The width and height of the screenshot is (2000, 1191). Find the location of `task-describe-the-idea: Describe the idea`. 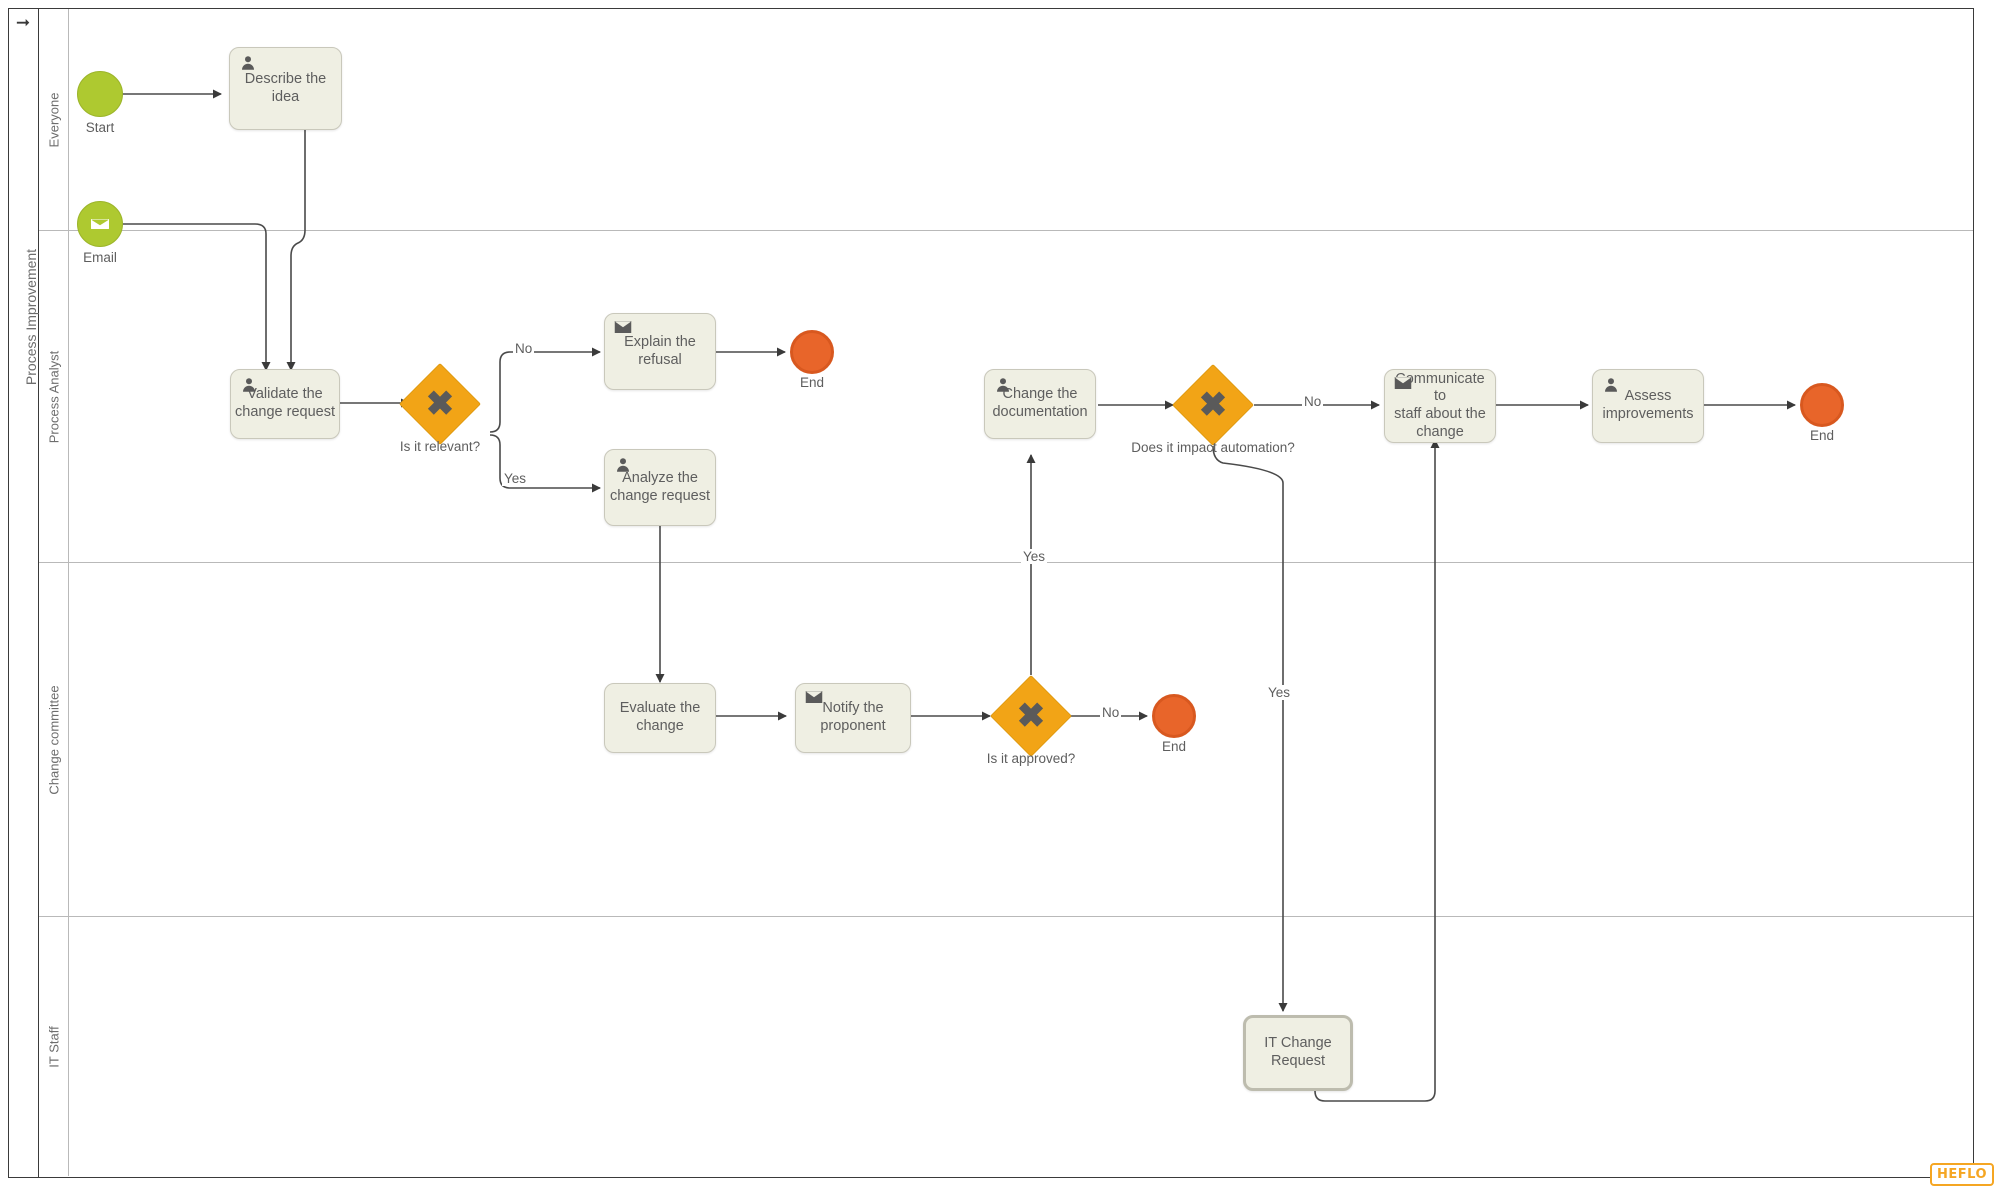

task-describe-the-idea: Describe the idea is located at coordinates (285, 88).